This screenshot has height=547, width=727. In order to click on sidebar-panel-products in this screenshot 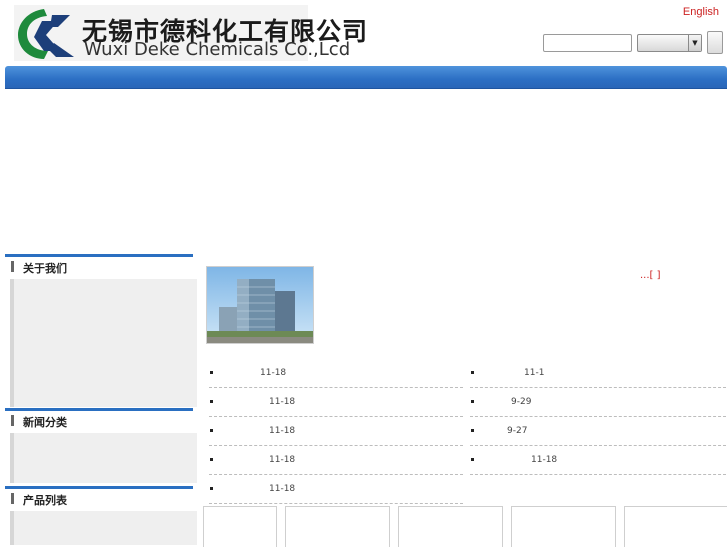, I will do `click(103, 528)`.